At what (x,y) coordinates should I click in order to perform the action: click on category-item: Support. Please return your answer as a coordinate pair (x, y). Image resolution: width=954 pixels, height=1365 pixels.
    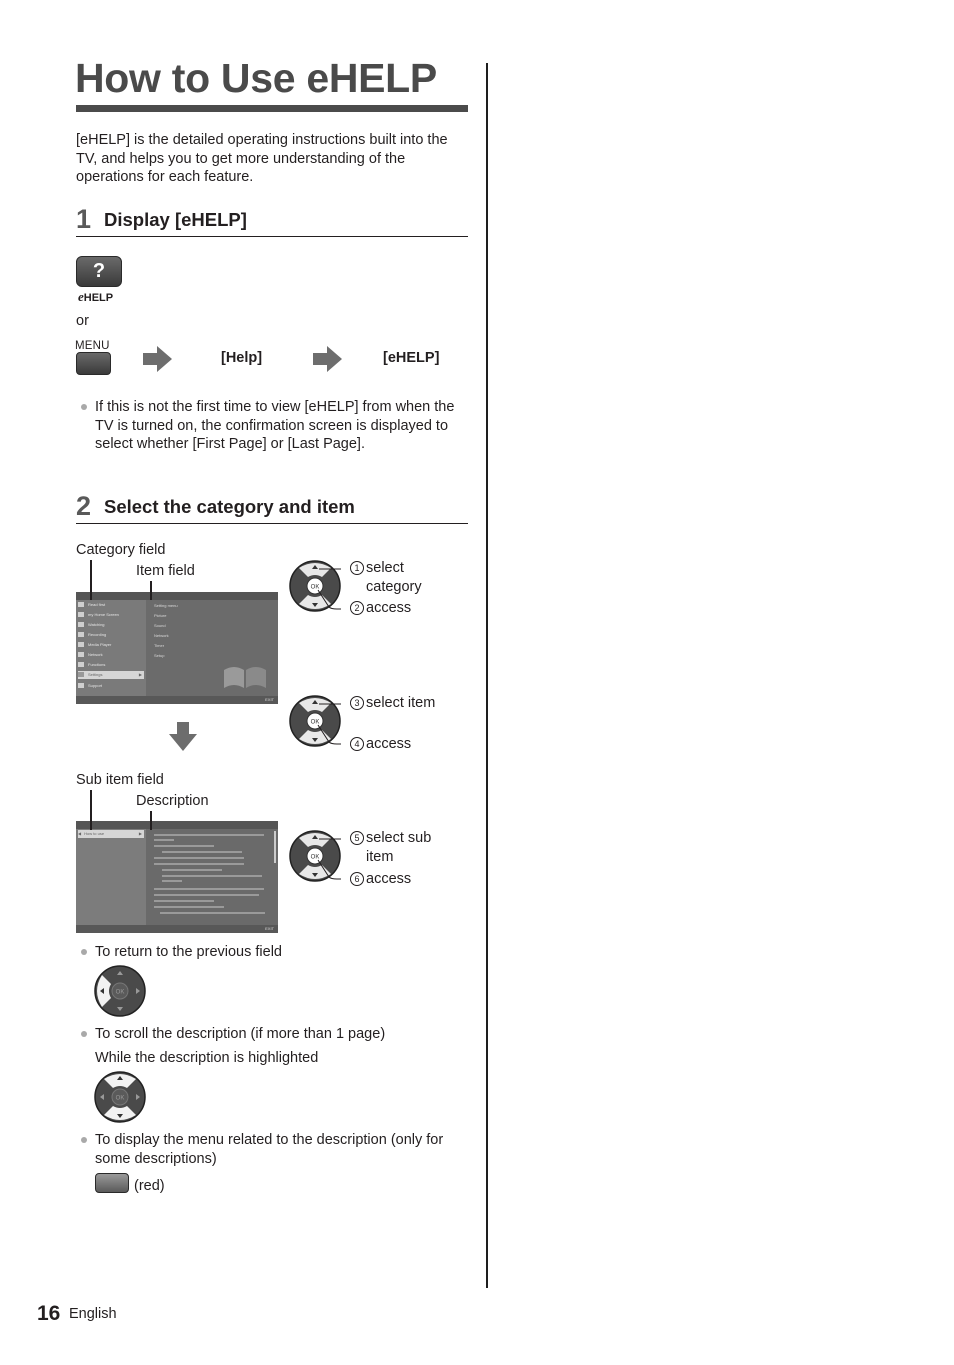
    Looking at the image, I should click on (90, 686).